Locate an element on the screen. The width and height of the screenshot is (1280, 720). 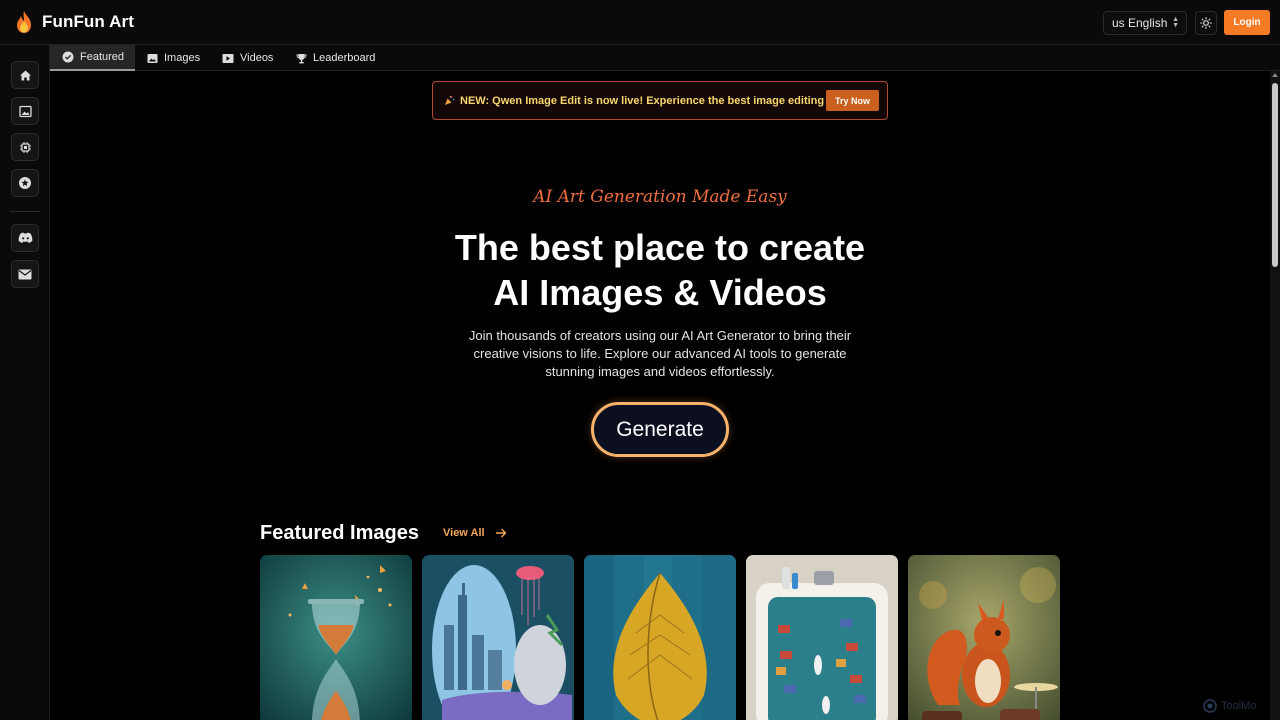
watermark: ToolMo is located at coordinates (1229, 706).